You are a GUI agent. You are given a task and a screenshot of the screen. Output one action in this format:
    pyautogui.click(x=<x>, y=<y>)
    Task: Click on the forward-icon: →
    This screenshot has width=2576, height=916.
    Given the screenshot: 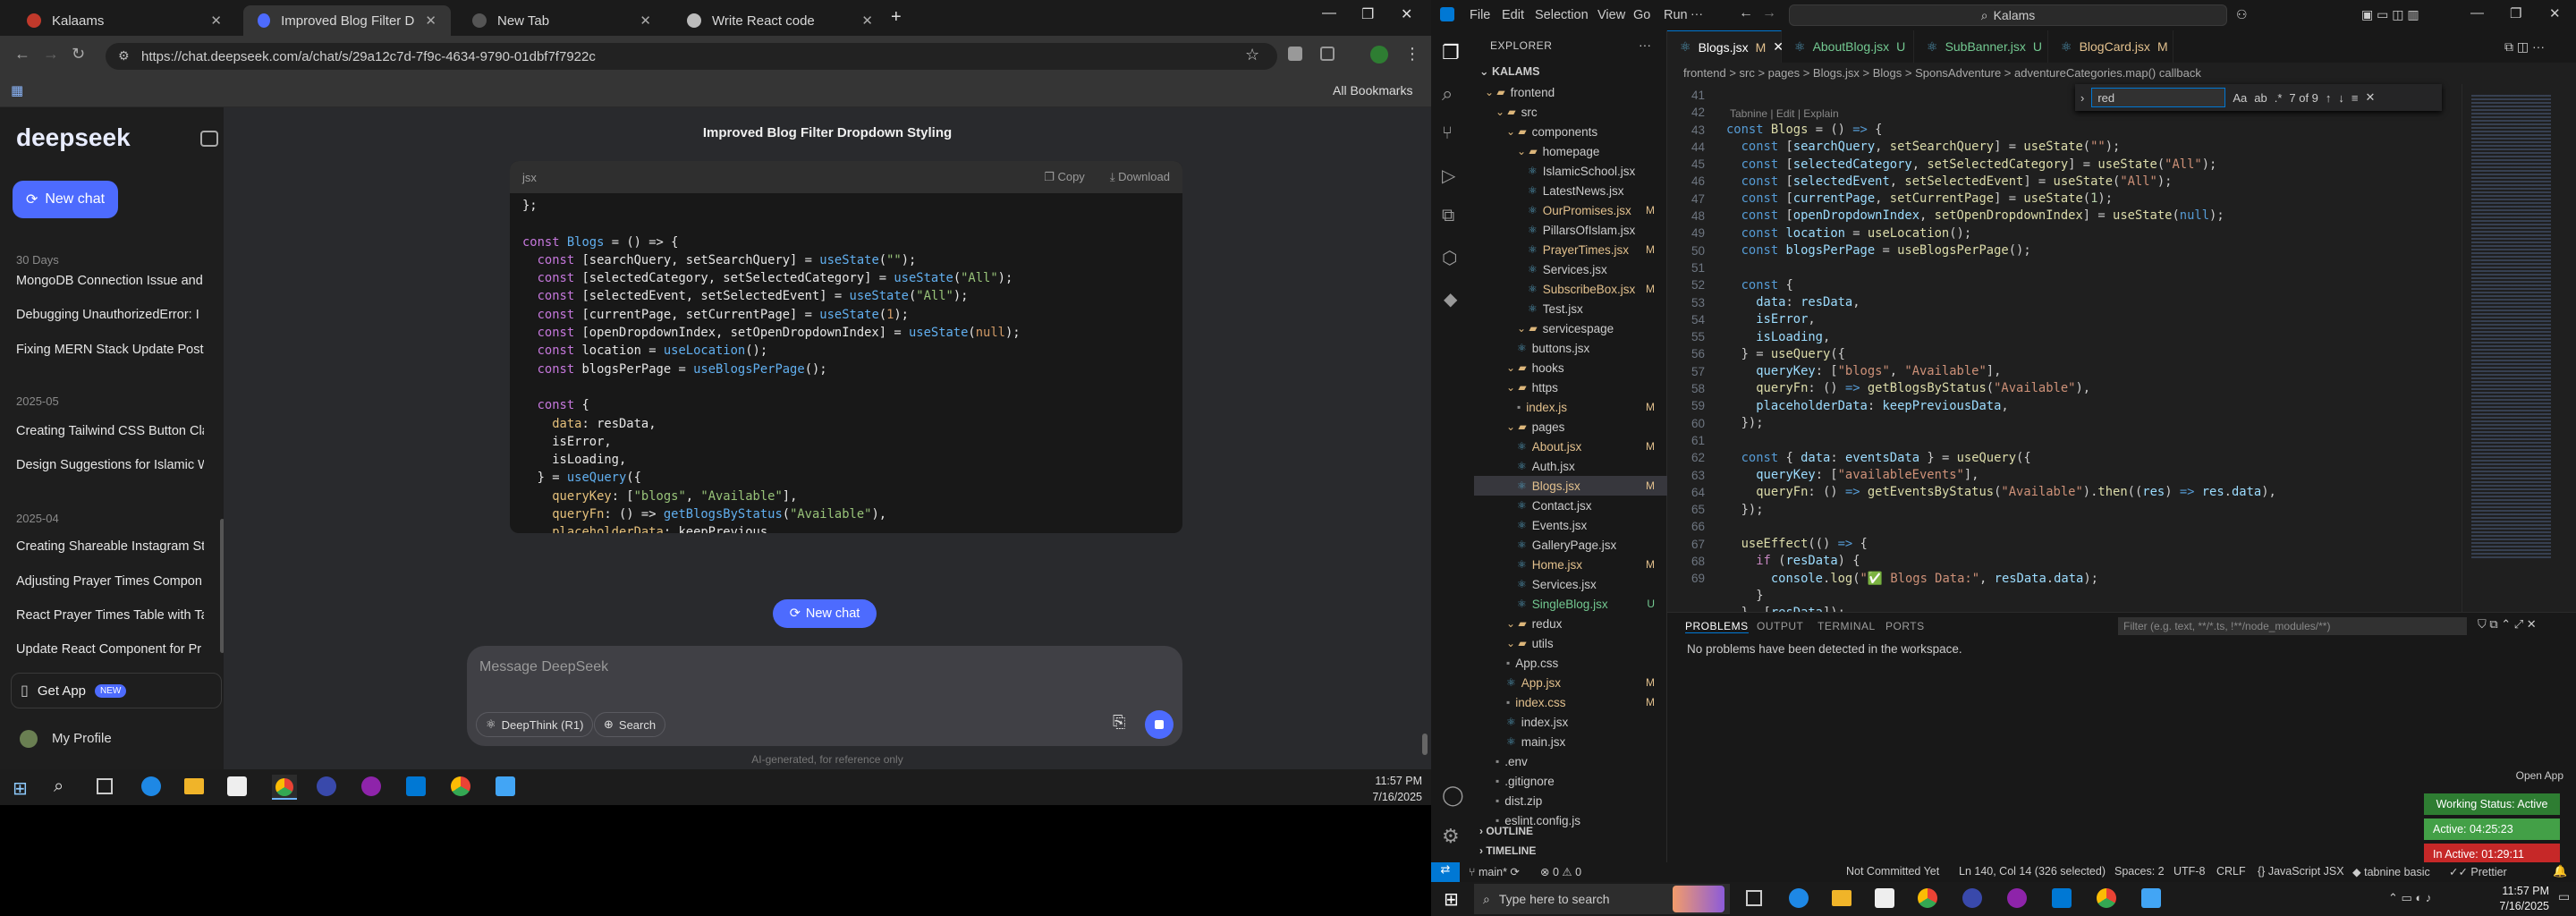 What is the action you would take?
    pyautogui.click(x=1769, y=13)
    